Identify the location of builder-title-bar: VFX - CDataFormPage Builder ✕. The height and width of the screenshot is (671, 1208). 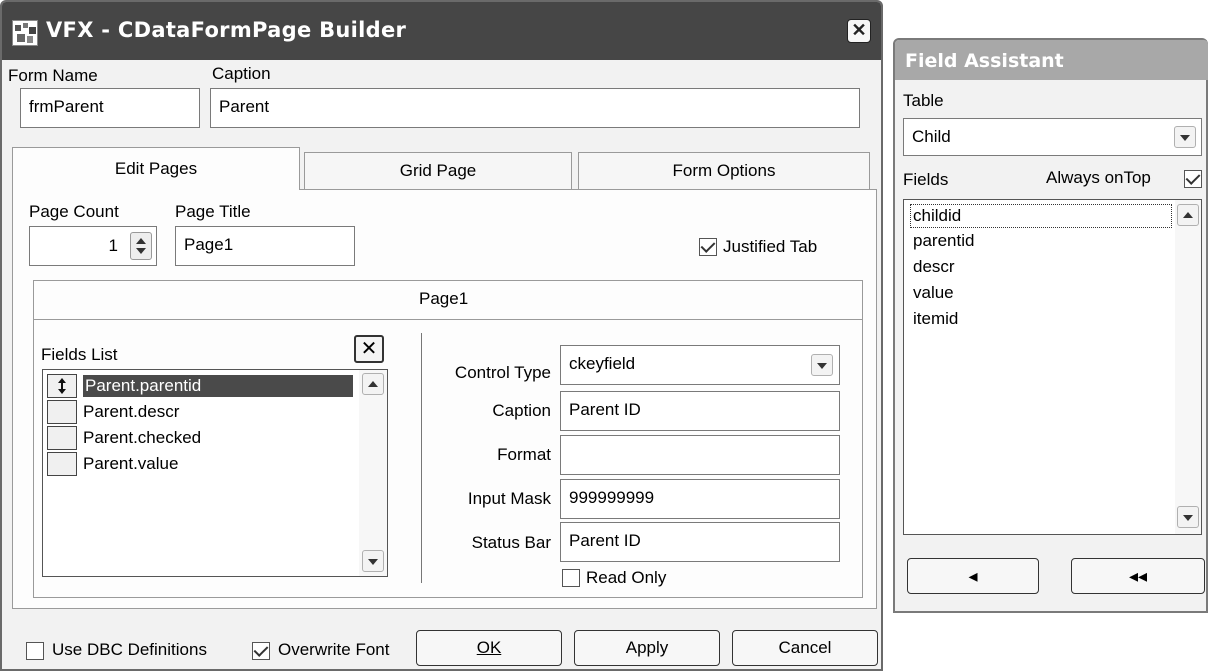
(441, 31).